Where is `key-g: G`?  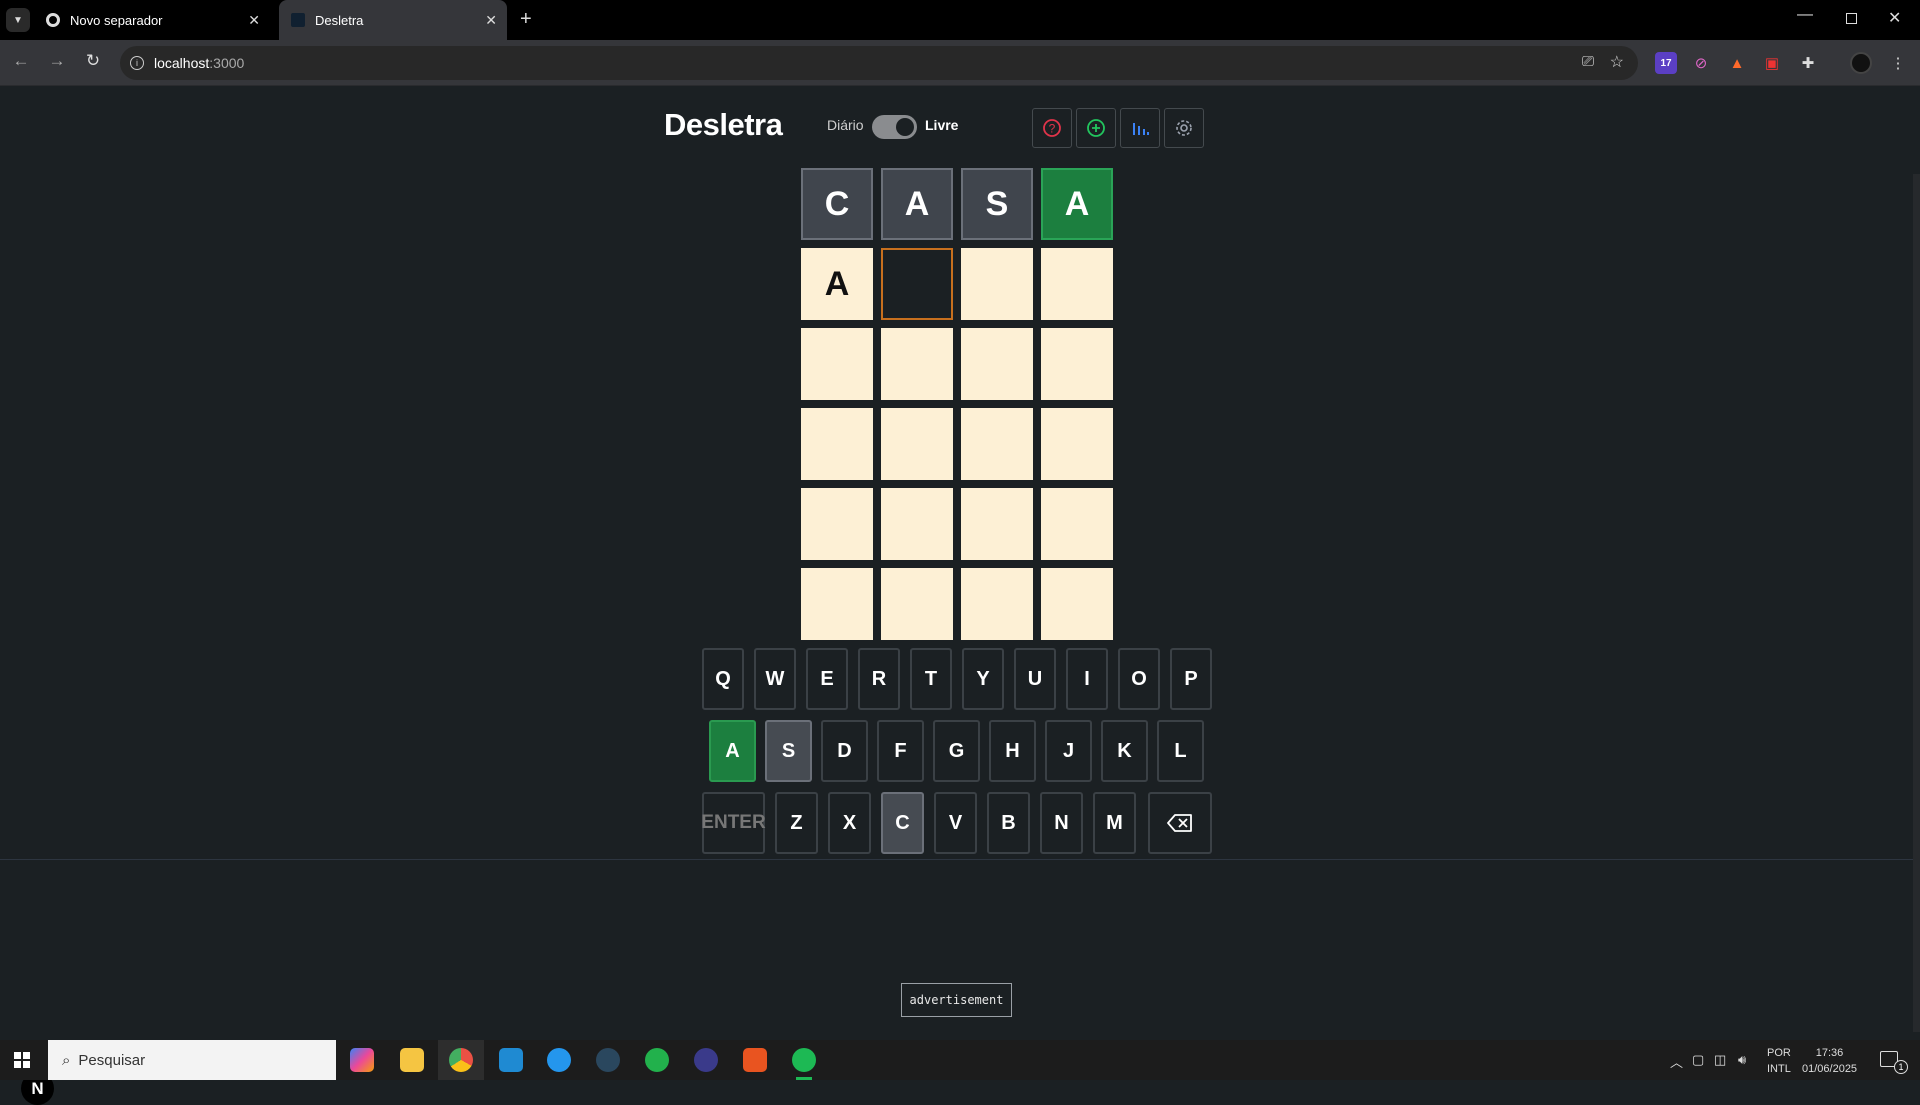
key-g: G is located at coordinates (956, 751).